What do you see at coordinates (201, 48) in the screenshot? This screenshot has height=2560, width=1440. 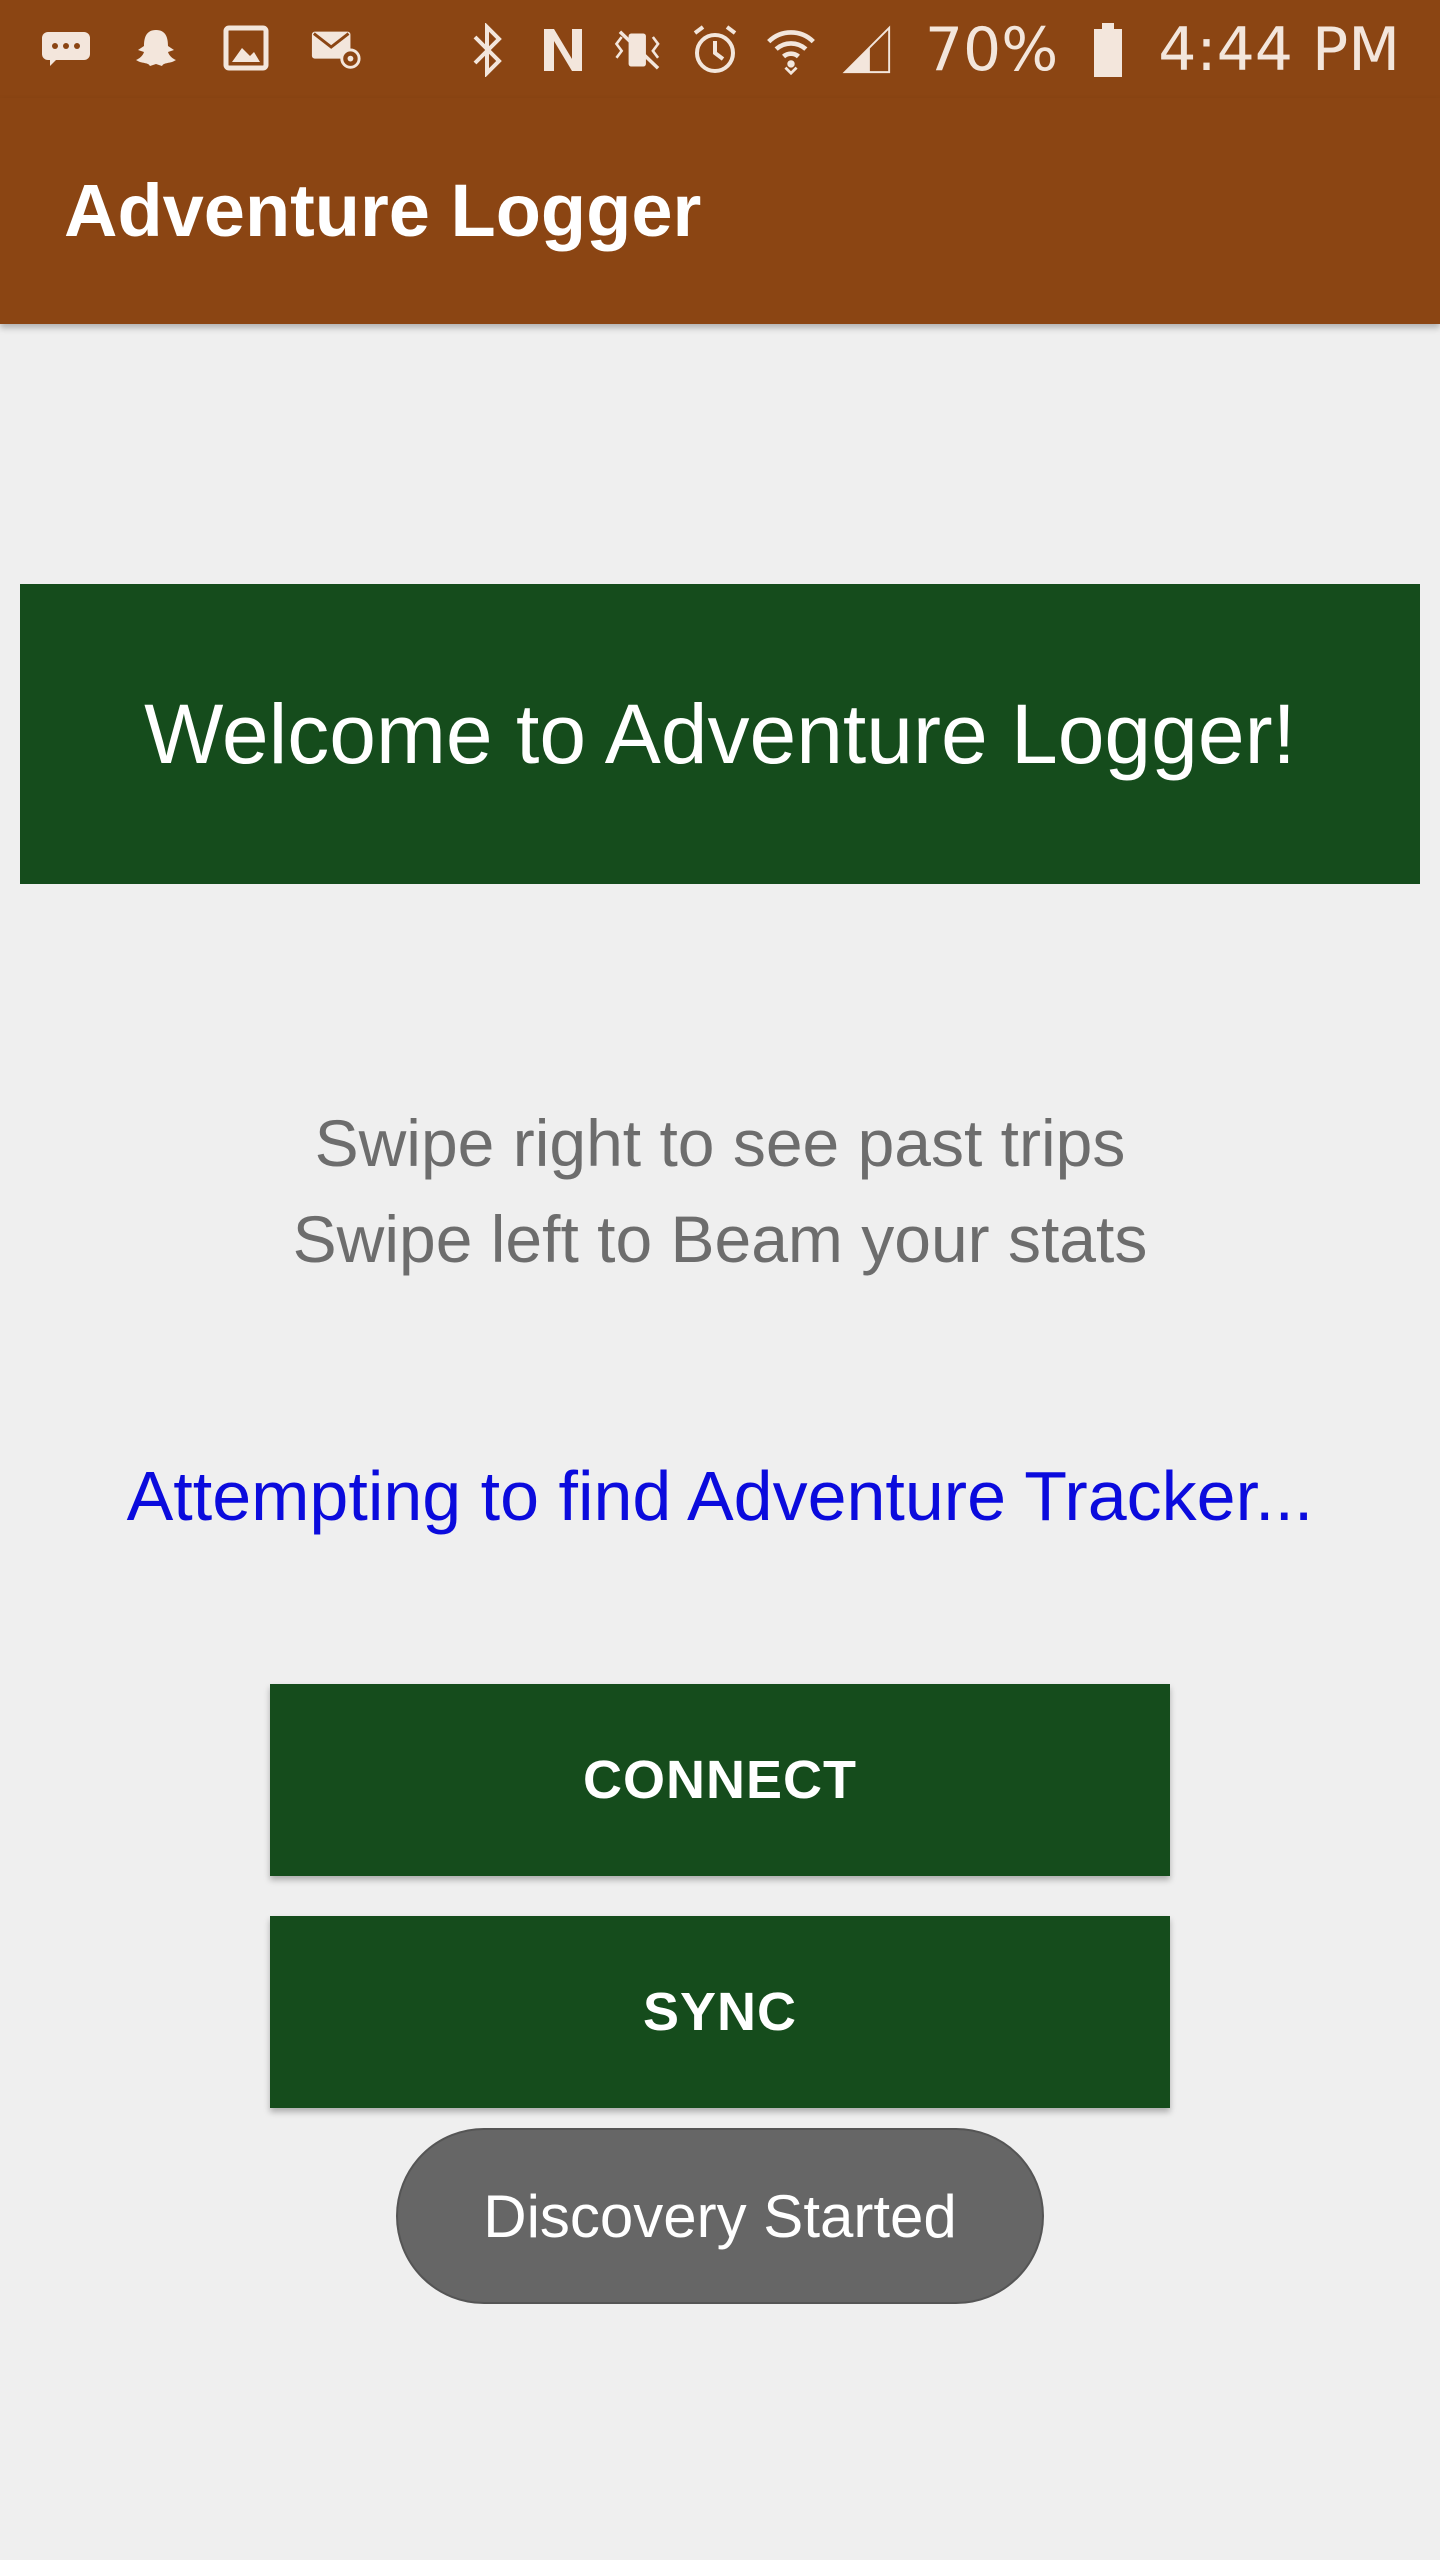 I see `notification-icons` at bounding box center [201, 48].